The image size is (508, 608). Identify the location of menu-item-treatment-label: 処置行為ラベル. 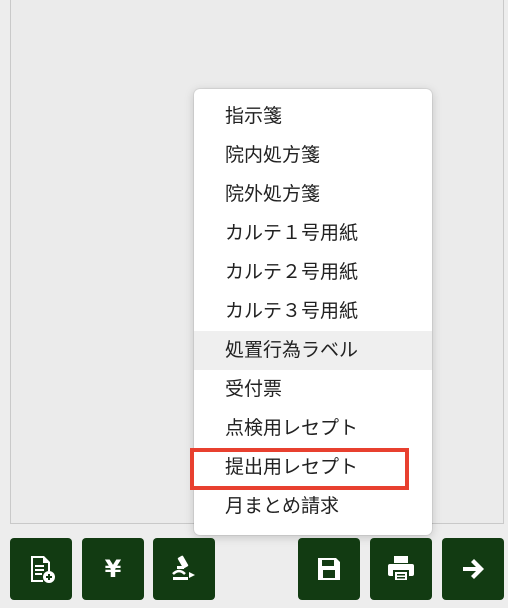
(313, 350).